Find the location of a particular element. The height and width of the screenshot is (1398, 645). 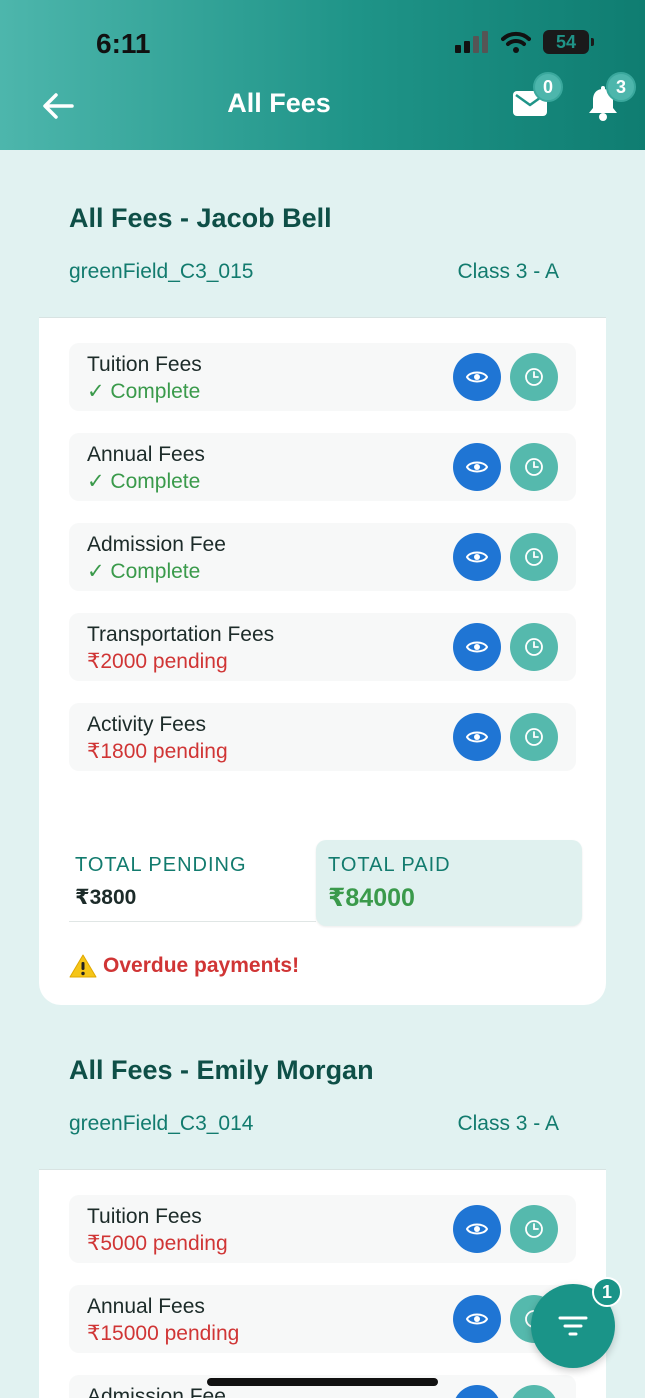

home-indicator is located at coordinates (322, 1382).